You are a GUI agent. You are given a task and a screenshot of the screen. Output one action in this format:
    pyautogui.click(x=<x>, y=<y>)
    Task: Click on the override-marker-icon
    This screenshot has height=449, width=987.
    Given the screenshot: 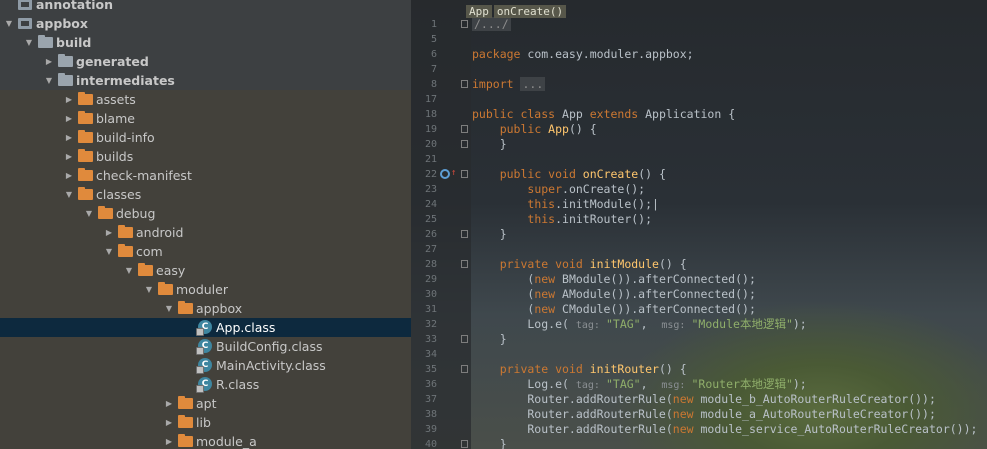 What is the action you would take?
    pyautogui.click(x=448, y=173)
    